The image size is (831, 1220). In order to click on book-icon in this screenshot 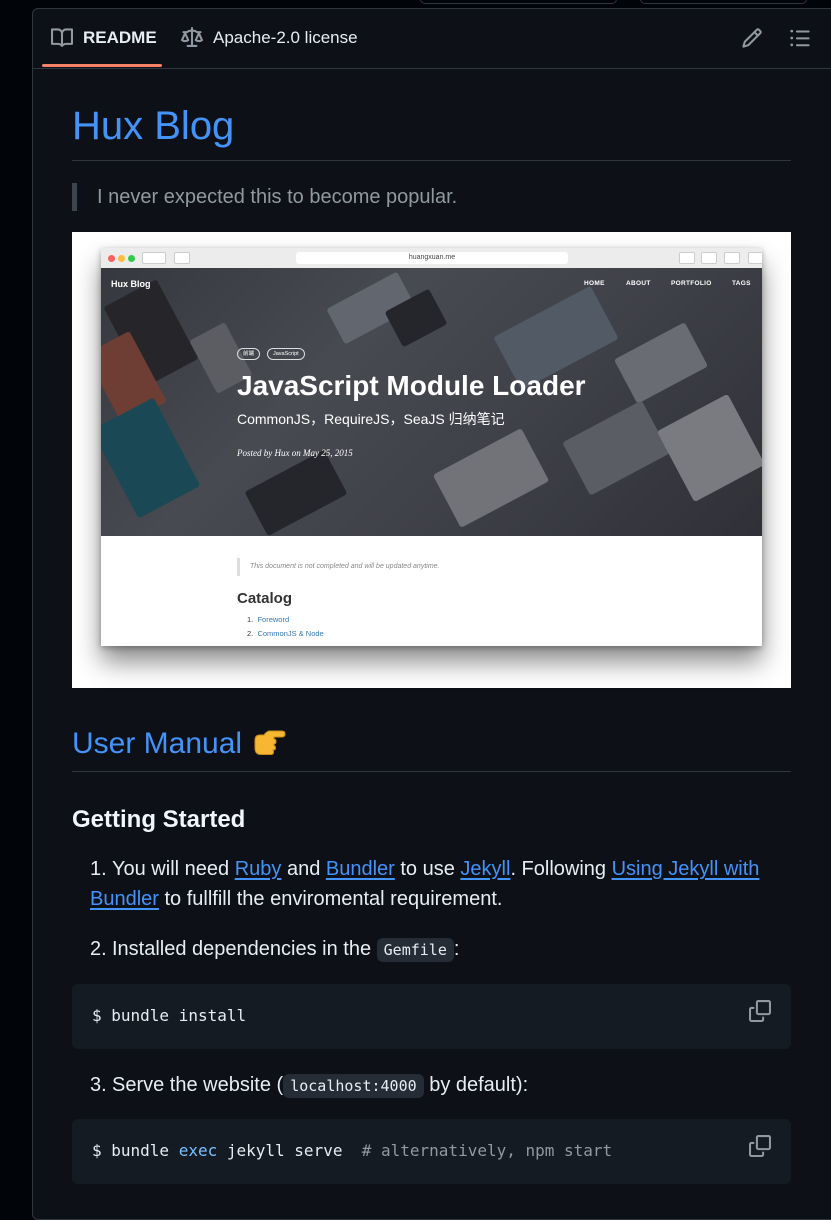, I will do `click(62, 38)`.